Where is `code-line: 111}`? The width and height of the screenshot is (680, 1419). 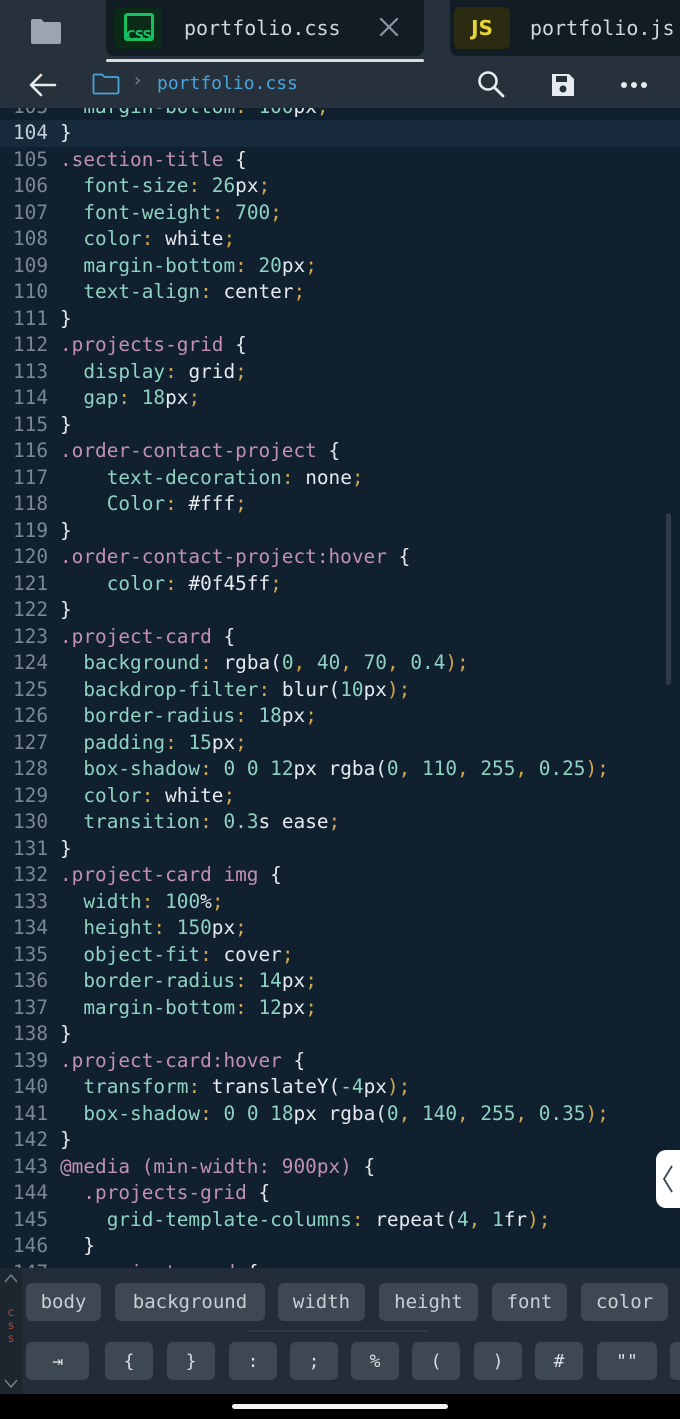 code-line: 111} is located at coordinates (340, 319).